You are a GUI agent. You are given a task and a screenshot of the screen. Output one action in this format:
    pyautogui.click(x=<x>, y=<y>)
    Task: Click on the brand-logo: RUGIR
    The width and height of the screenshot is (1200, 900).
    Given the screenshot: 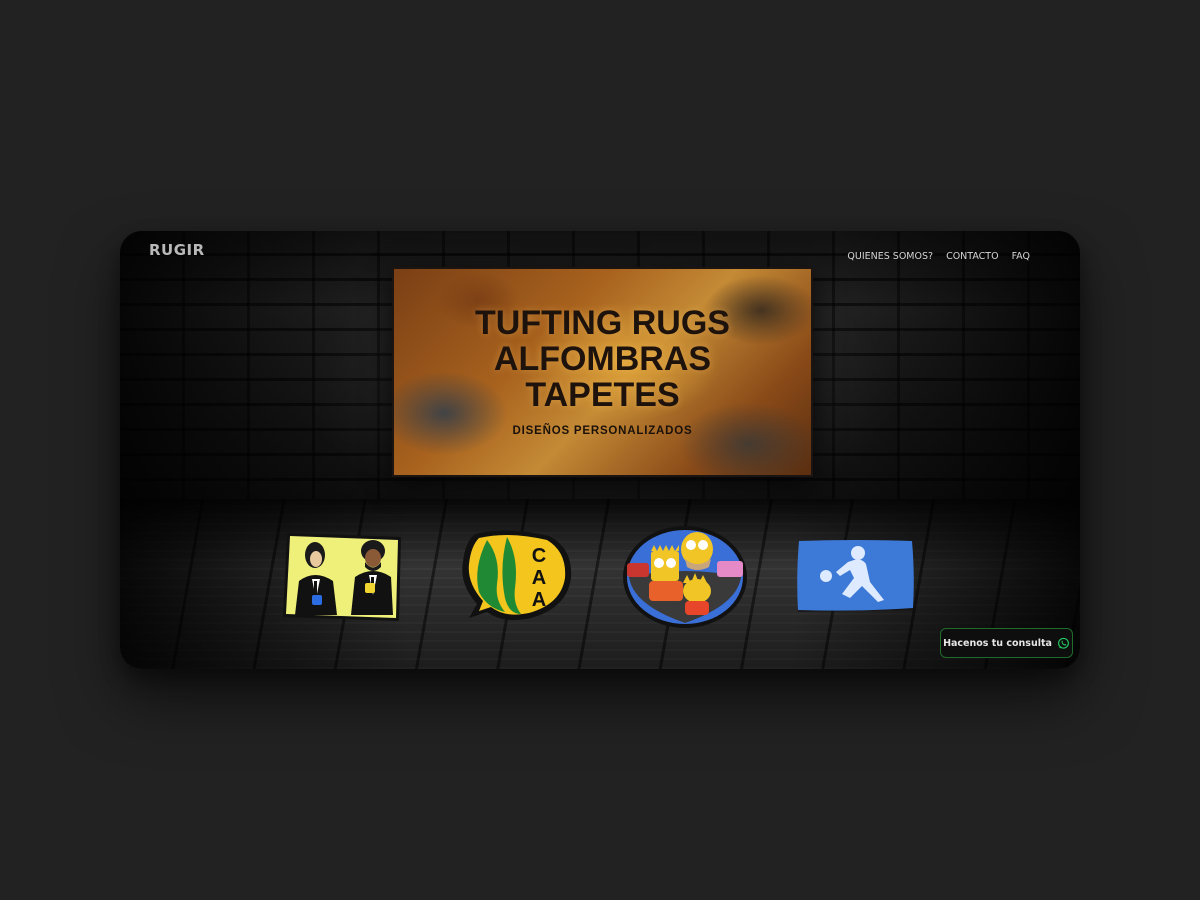 What is the action you would take?
    pyautogui.click(x=177, y=250)
    